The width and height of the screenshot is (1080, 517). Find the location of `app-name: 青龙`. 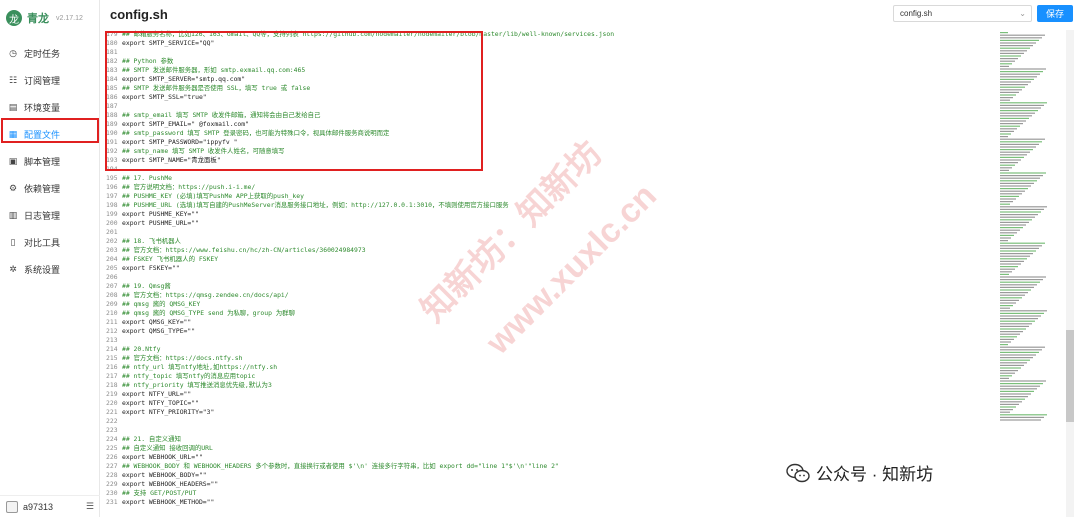

app-name: 青龙 is located at coordinates (38, 19).